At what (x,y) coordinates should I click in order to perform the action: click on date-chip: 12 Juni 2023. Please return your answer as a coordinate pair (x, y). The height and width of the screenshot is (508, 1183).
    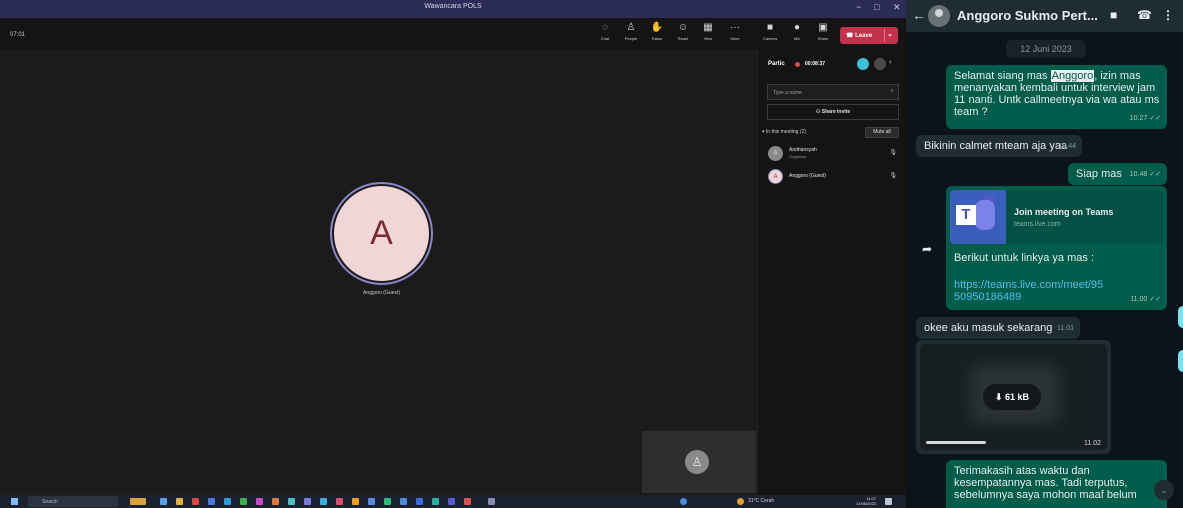
    Looking at the image, I should click on (1046, 49).